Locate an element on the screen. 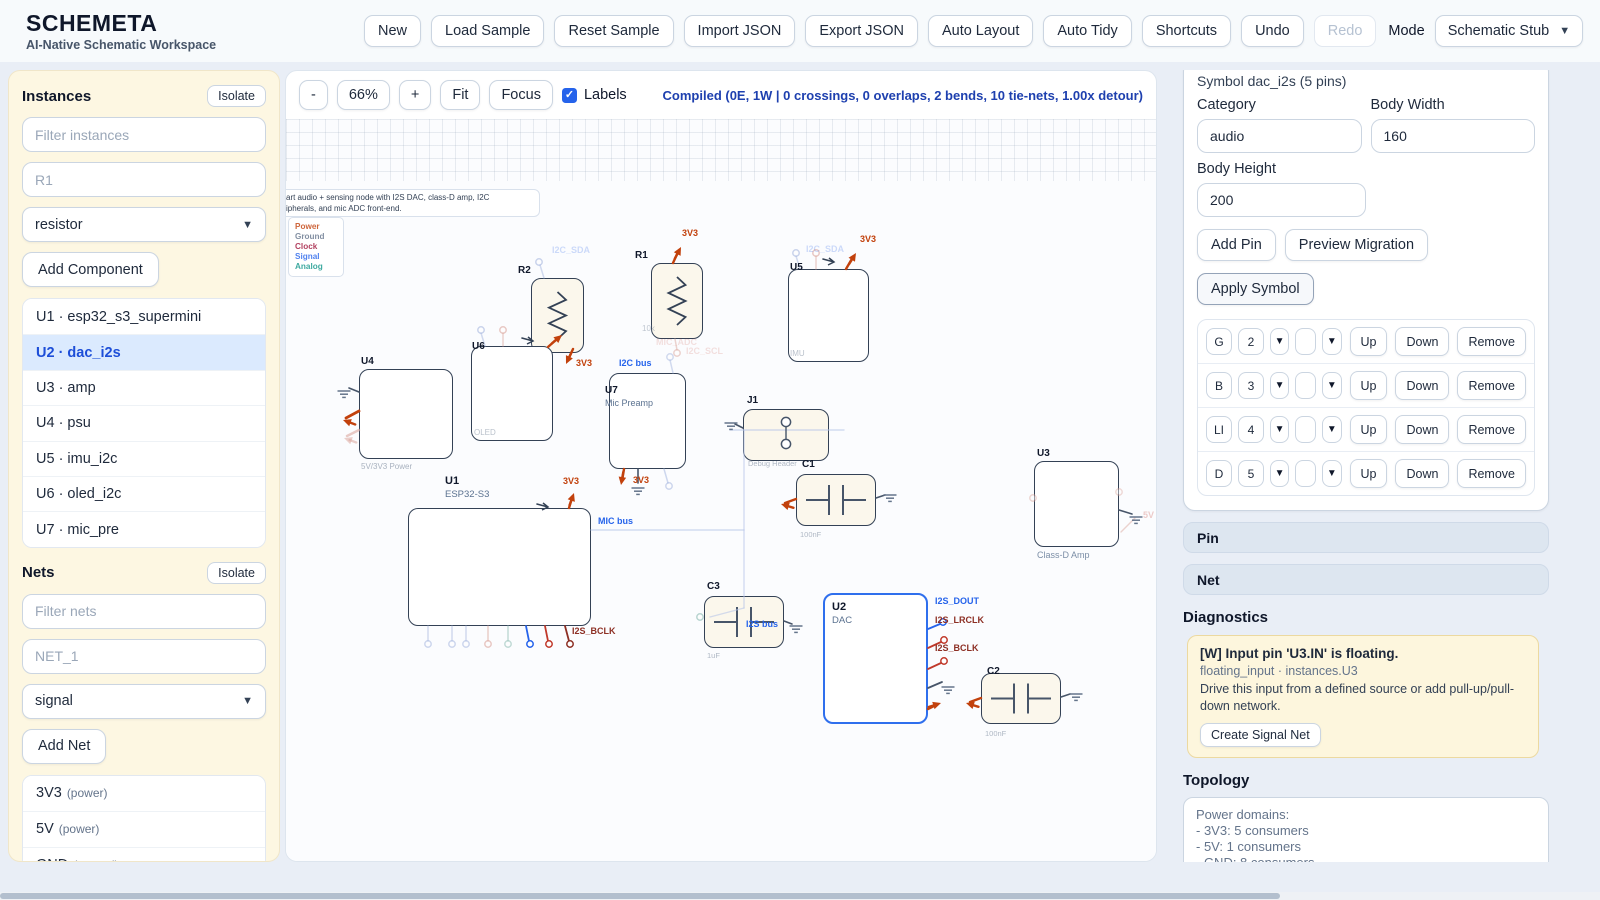 Image resolution: width=1600 pixels, height=900 pixels. component-U4 is located at coordinates (406, 414).